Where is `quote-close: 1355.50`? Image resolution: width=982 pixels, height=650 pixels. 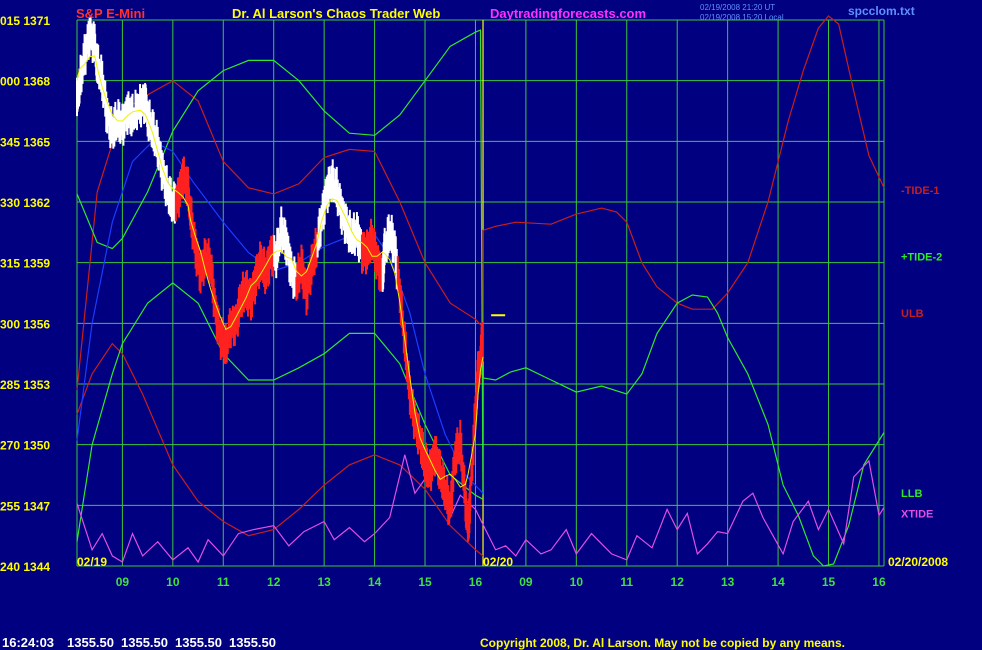
quote-close: 1355.50 is located at coordinates (252, 642).